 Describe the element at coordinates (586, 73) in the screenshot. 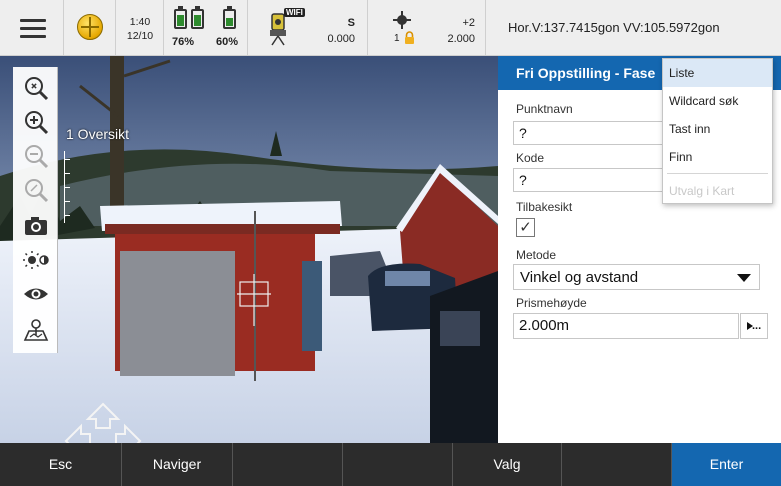

I see `panel-title: Fri Oppstilling - Fase` at that location.